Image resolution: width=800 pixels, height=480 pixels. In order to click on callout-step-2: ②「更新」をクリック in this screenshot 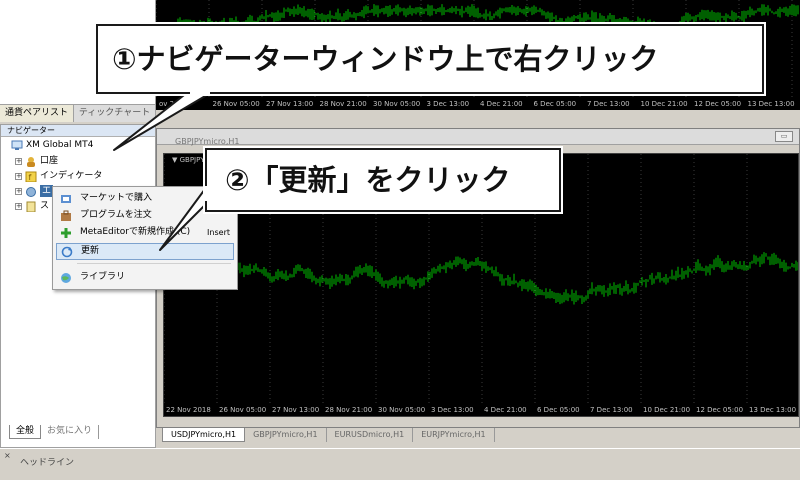, I will do `click(383, 180)`.